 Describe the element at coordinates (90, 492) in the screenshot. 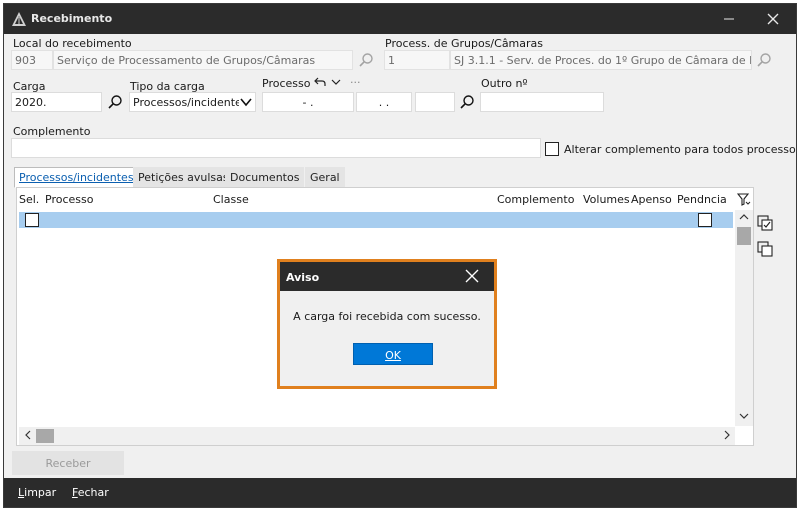

I see `fechar-button: Fechar` at that location.